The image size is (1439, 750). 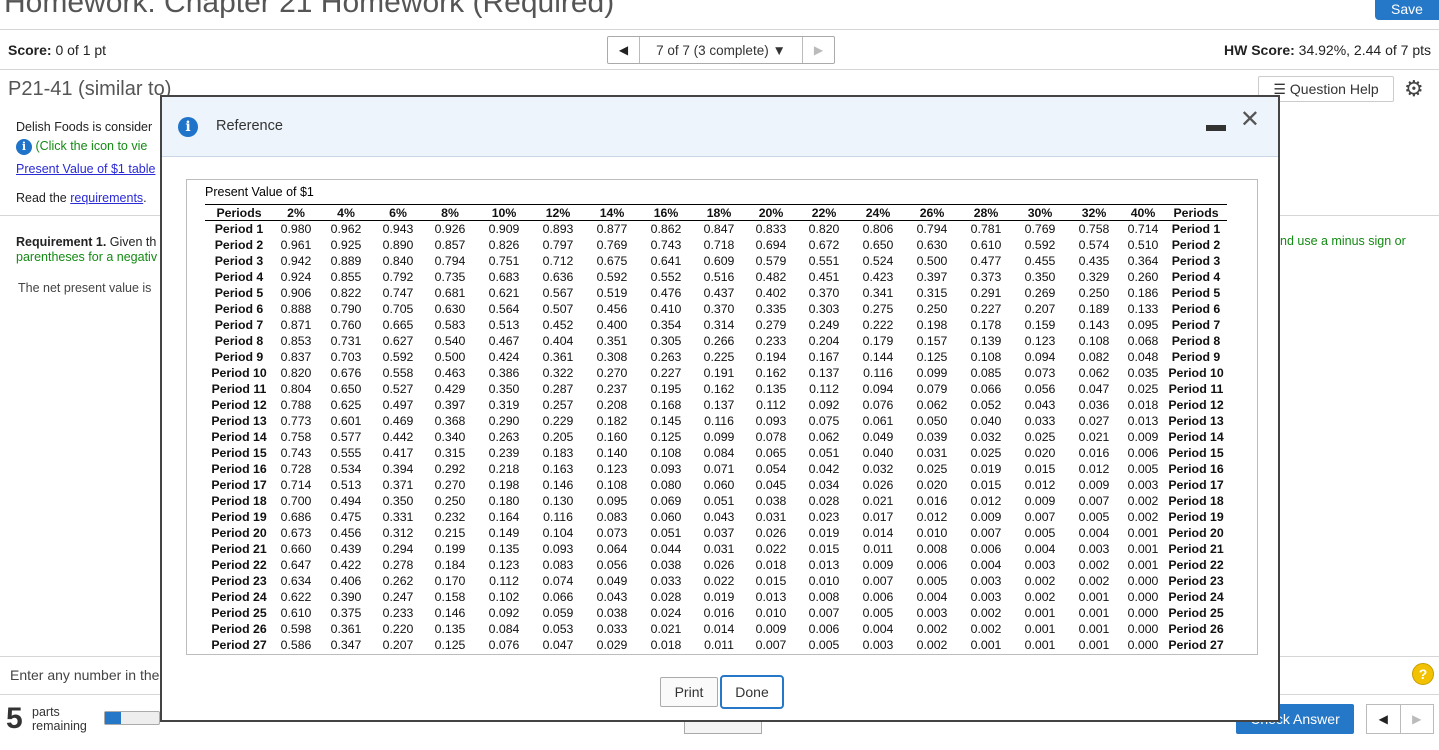 What do you see at coordinates (1040, 389) in the screenshot?
I see `pv-factor-cell: 0.056` at bounding box center [1040, 389].